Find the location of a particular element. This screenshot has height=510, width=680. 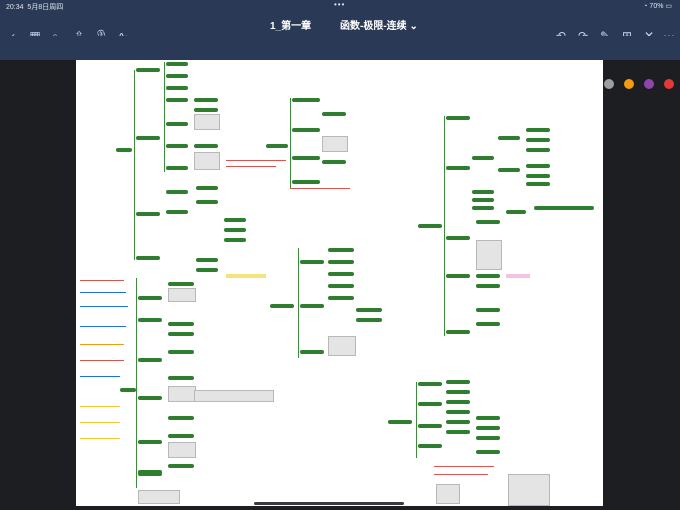

multitask-dots: ••• is located at coordinates (339, 4).